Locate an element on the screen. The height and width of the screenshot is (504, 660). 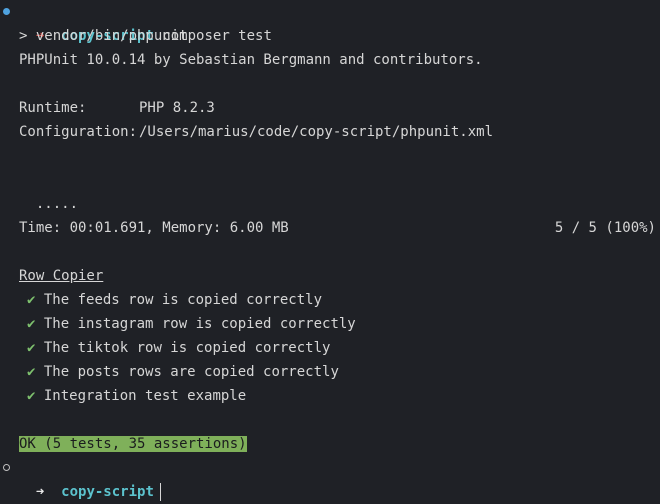
prompt-arrow: ➜ is located at coordinates (40, 492).